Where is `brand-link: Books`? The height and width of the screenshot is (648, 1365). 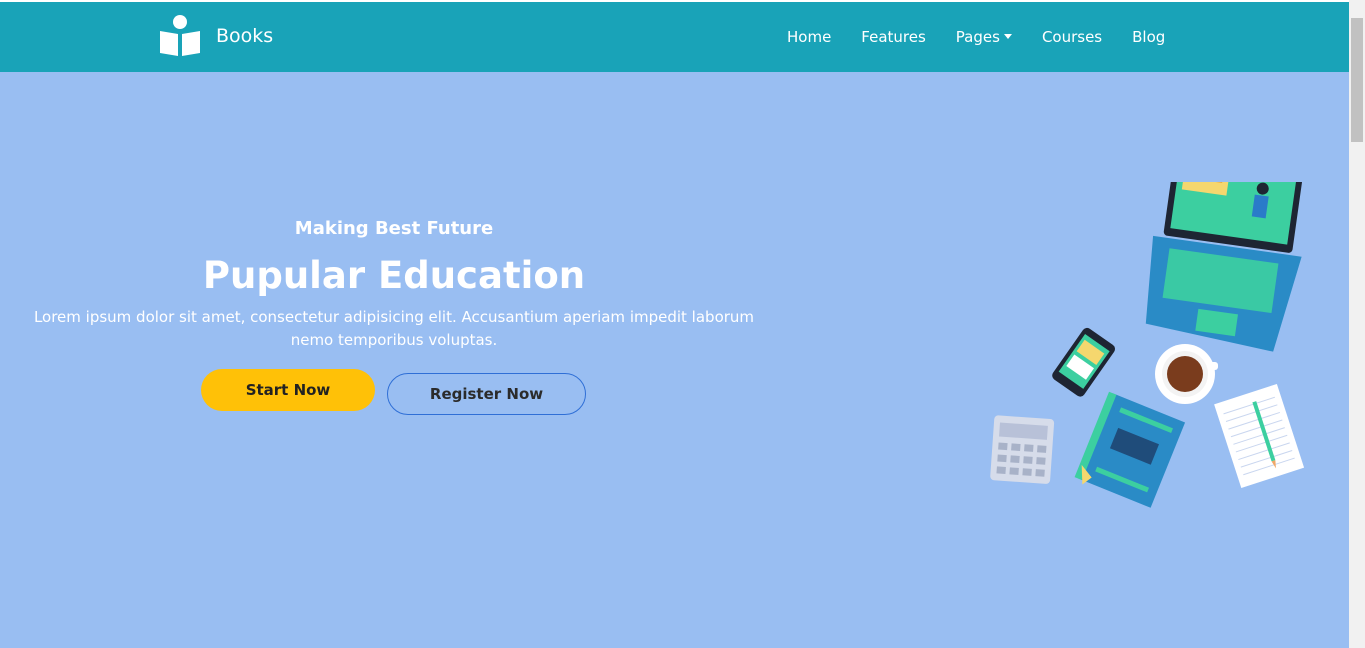 brand-link: Books is located at coordinates (215, 36).